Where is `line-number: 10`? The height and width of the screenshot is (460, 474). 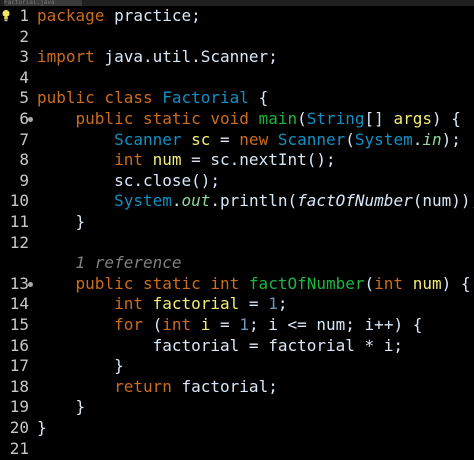
line-number: 10 is located at coordinates (19, 201).